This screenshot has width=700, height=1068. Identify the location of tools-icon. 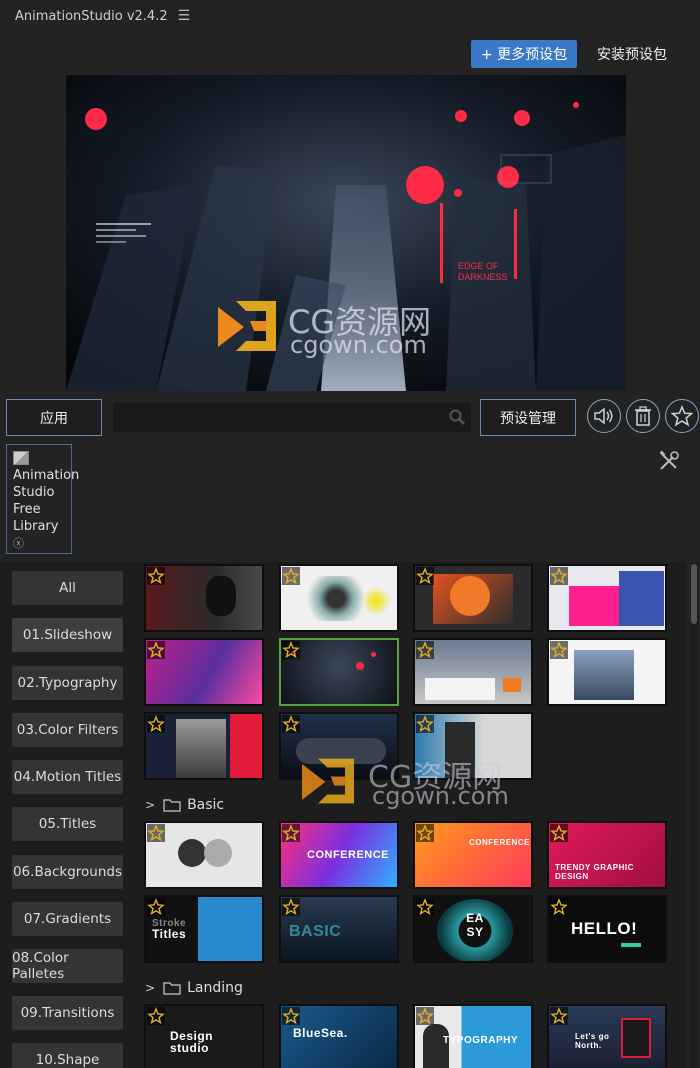
(669, 461).